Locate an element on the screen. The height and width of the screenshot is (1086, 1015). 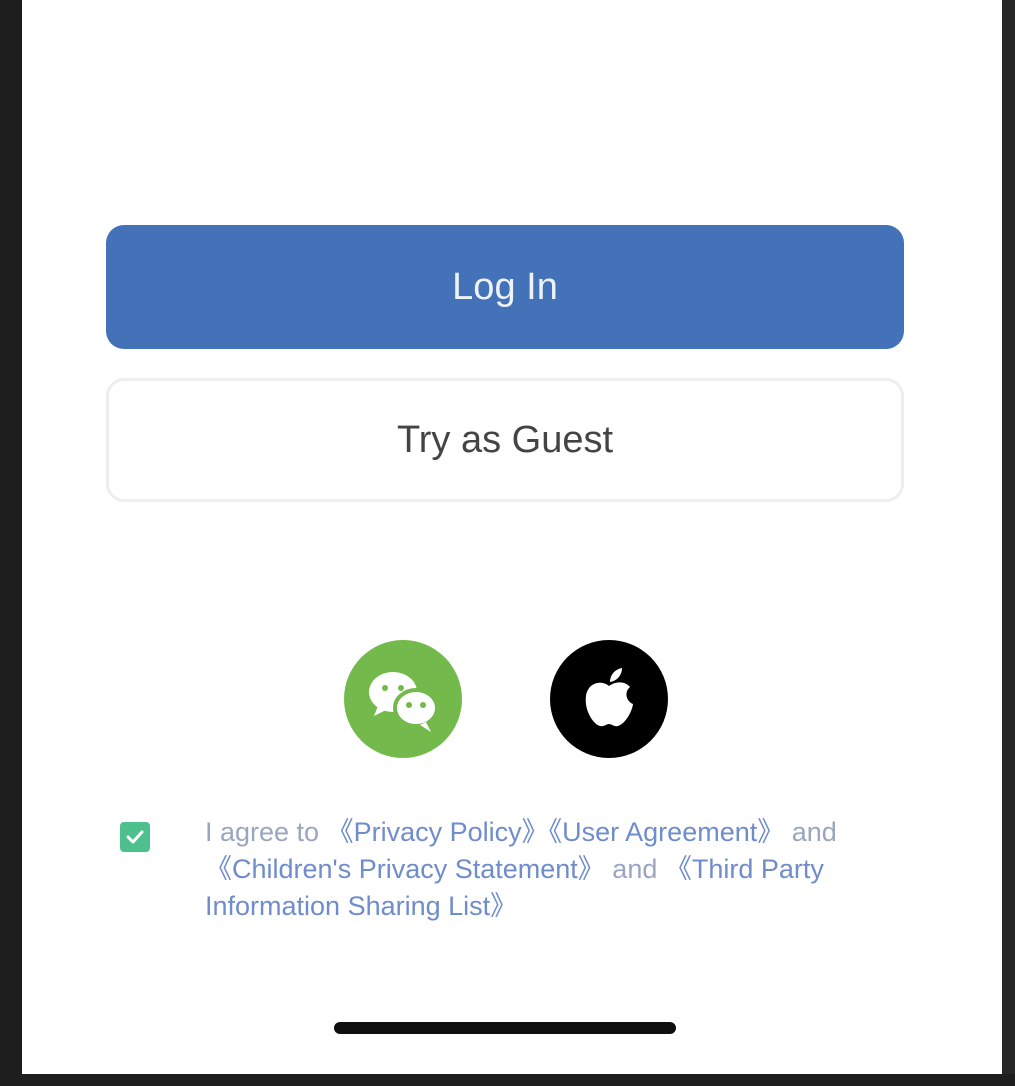
agreement-prefix: I agree to is located at coordinates (266, 832).